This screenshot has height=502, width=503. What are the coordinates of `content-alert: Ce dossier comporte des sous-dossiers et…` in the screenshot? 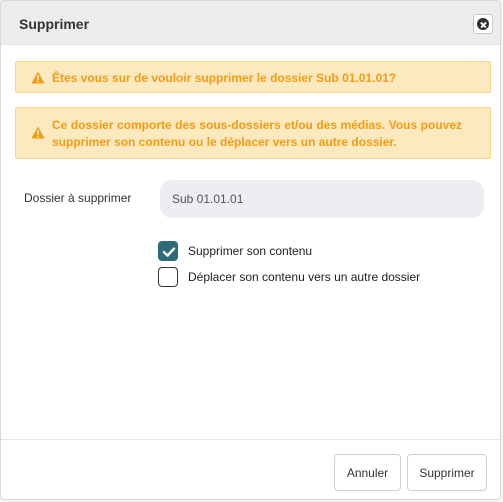 It's located at (253, 133).